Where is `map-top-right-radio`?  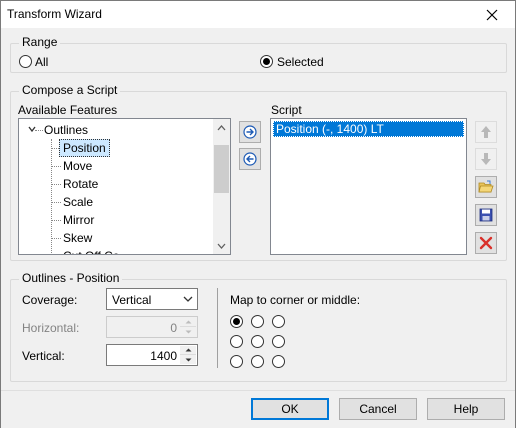 map-top-right-radio is located at coordinates (278, 321).